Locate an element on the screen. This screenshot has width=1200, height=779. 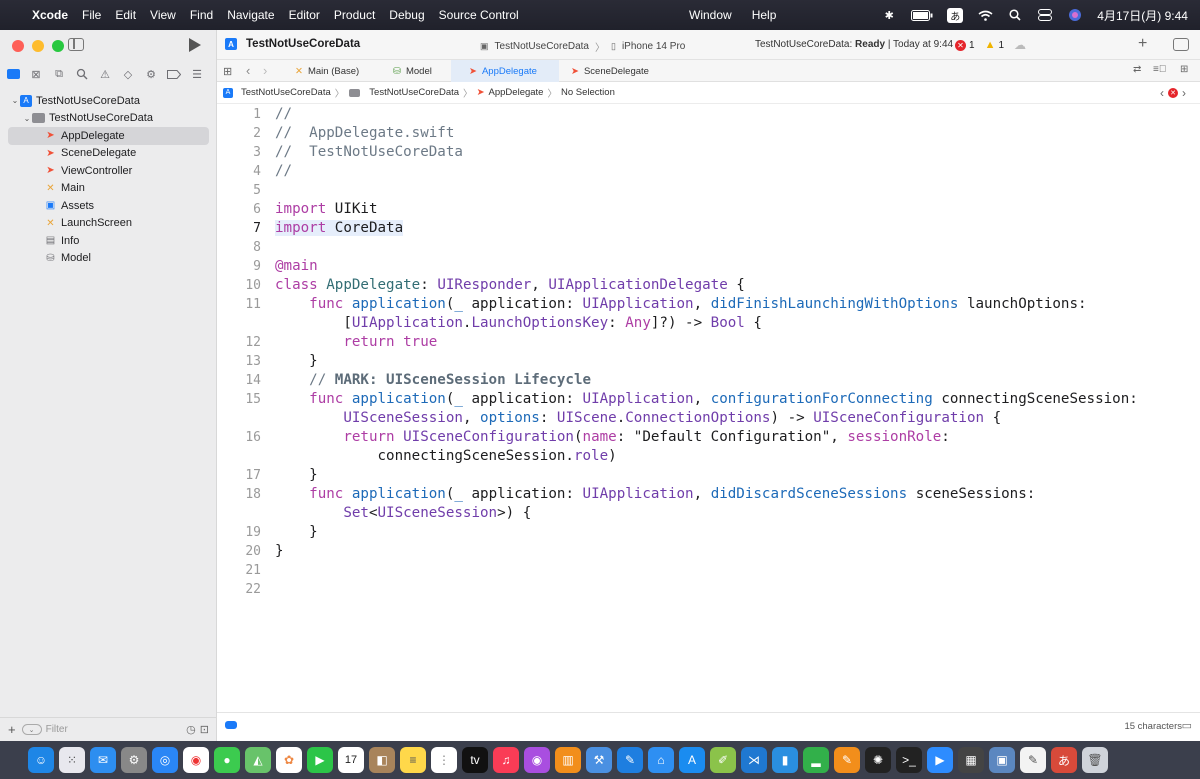
tree-item-assets: ▣ Assets is located at coordinates (108, 206).